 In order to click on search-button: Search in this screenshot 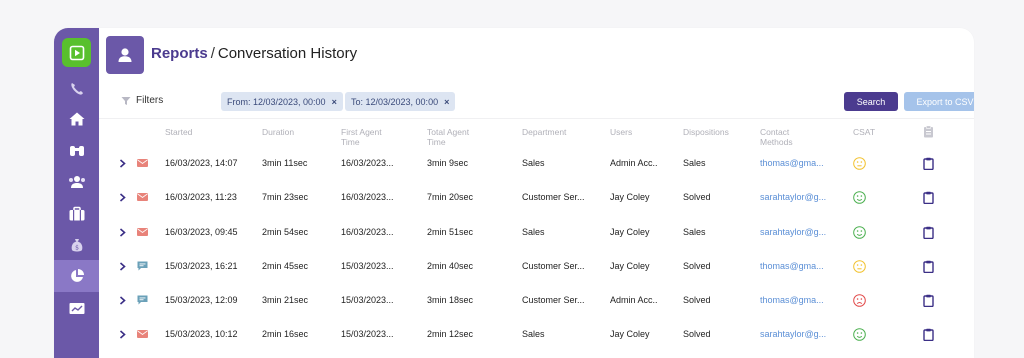, I will do `click(871, 101)`.